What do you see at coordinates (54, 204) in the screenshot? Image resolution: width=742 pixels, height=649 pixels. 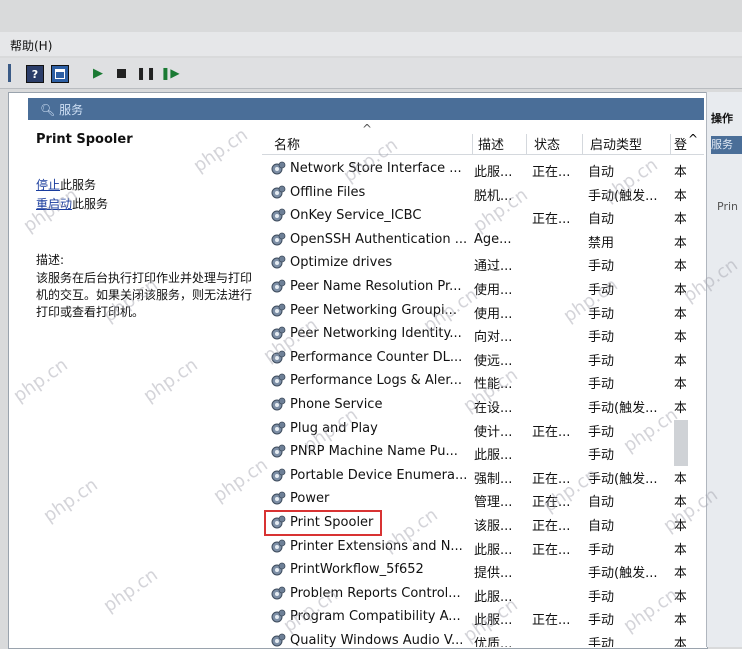 I see `restart-service-link: 重启动` at bounding box center [54, 204].